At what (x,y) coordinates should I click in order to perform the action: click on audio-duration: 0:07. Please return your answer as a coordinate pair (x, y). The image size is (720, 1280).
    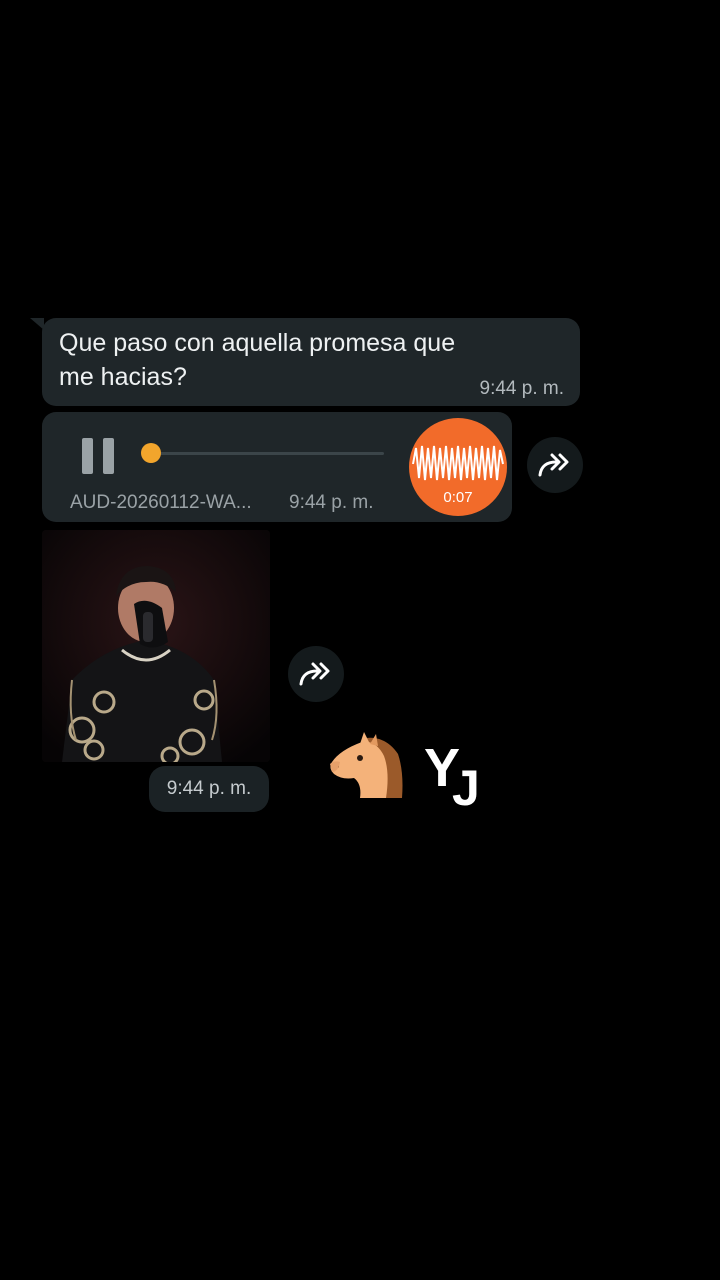
    Looking at the image, I should click on (458, 497).